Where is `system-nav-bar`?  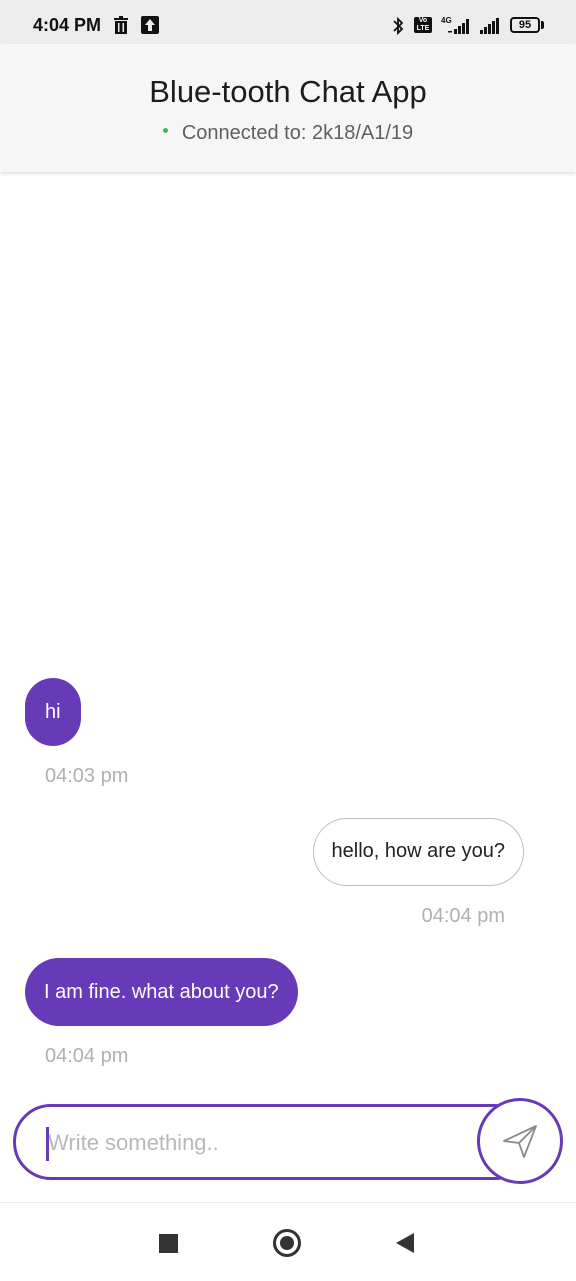 system-nav-bar is located at coordinates (288, 1241).